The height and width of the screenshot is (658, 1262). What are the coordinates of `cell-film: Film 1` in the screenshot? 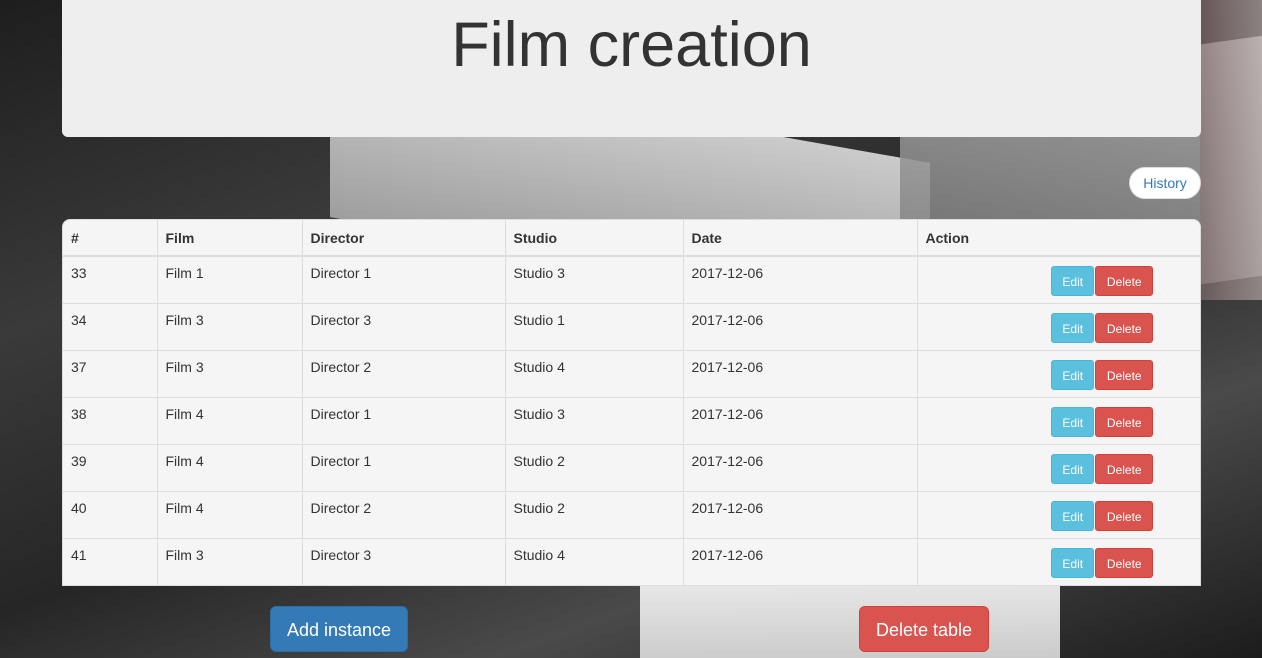 It's located at (230, 279).